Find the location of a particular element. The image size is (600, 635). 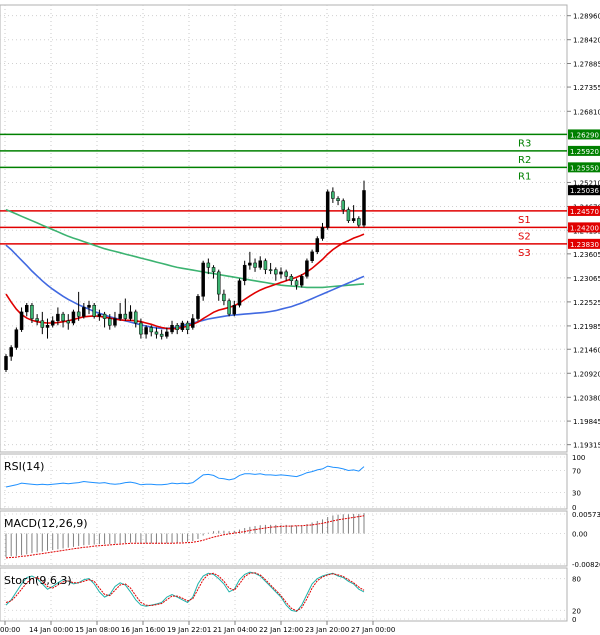

indicator-tick-label: 0.00 is located at coordinates (580, 535).